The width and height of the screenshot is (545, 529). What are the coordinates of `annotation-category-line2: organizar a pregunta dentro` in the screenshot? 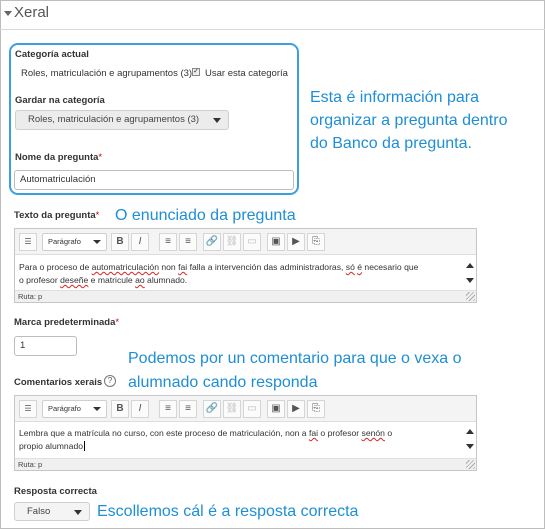 It's located at (409, 120).